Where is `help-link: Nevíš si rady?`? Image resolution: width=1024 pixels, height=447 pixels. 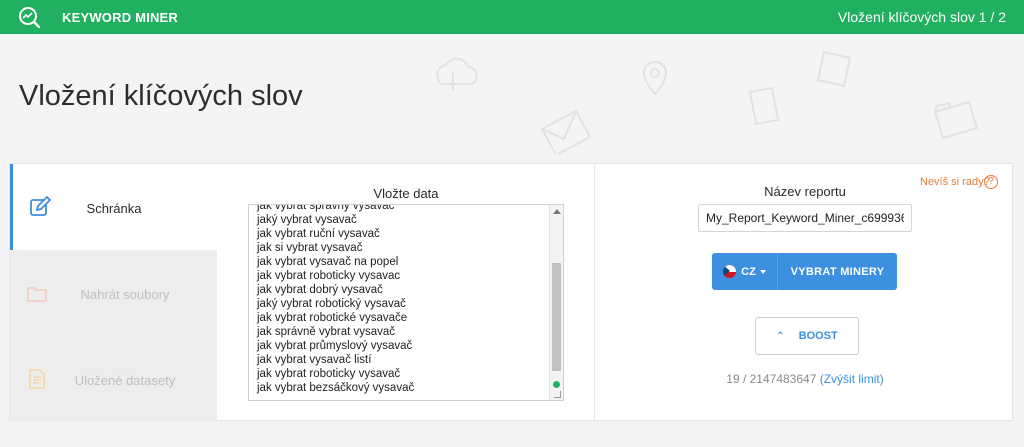 help-link: Nevíš si rady? is located at coordinates (955, 182).